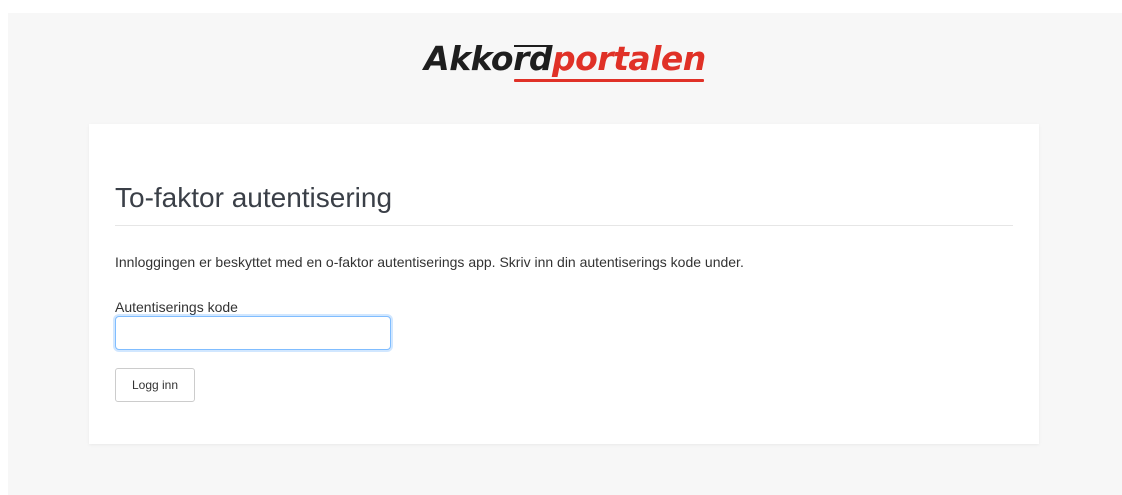  I want to click on akkordportalen-logo: Akkord portalen, so click(565, 69).